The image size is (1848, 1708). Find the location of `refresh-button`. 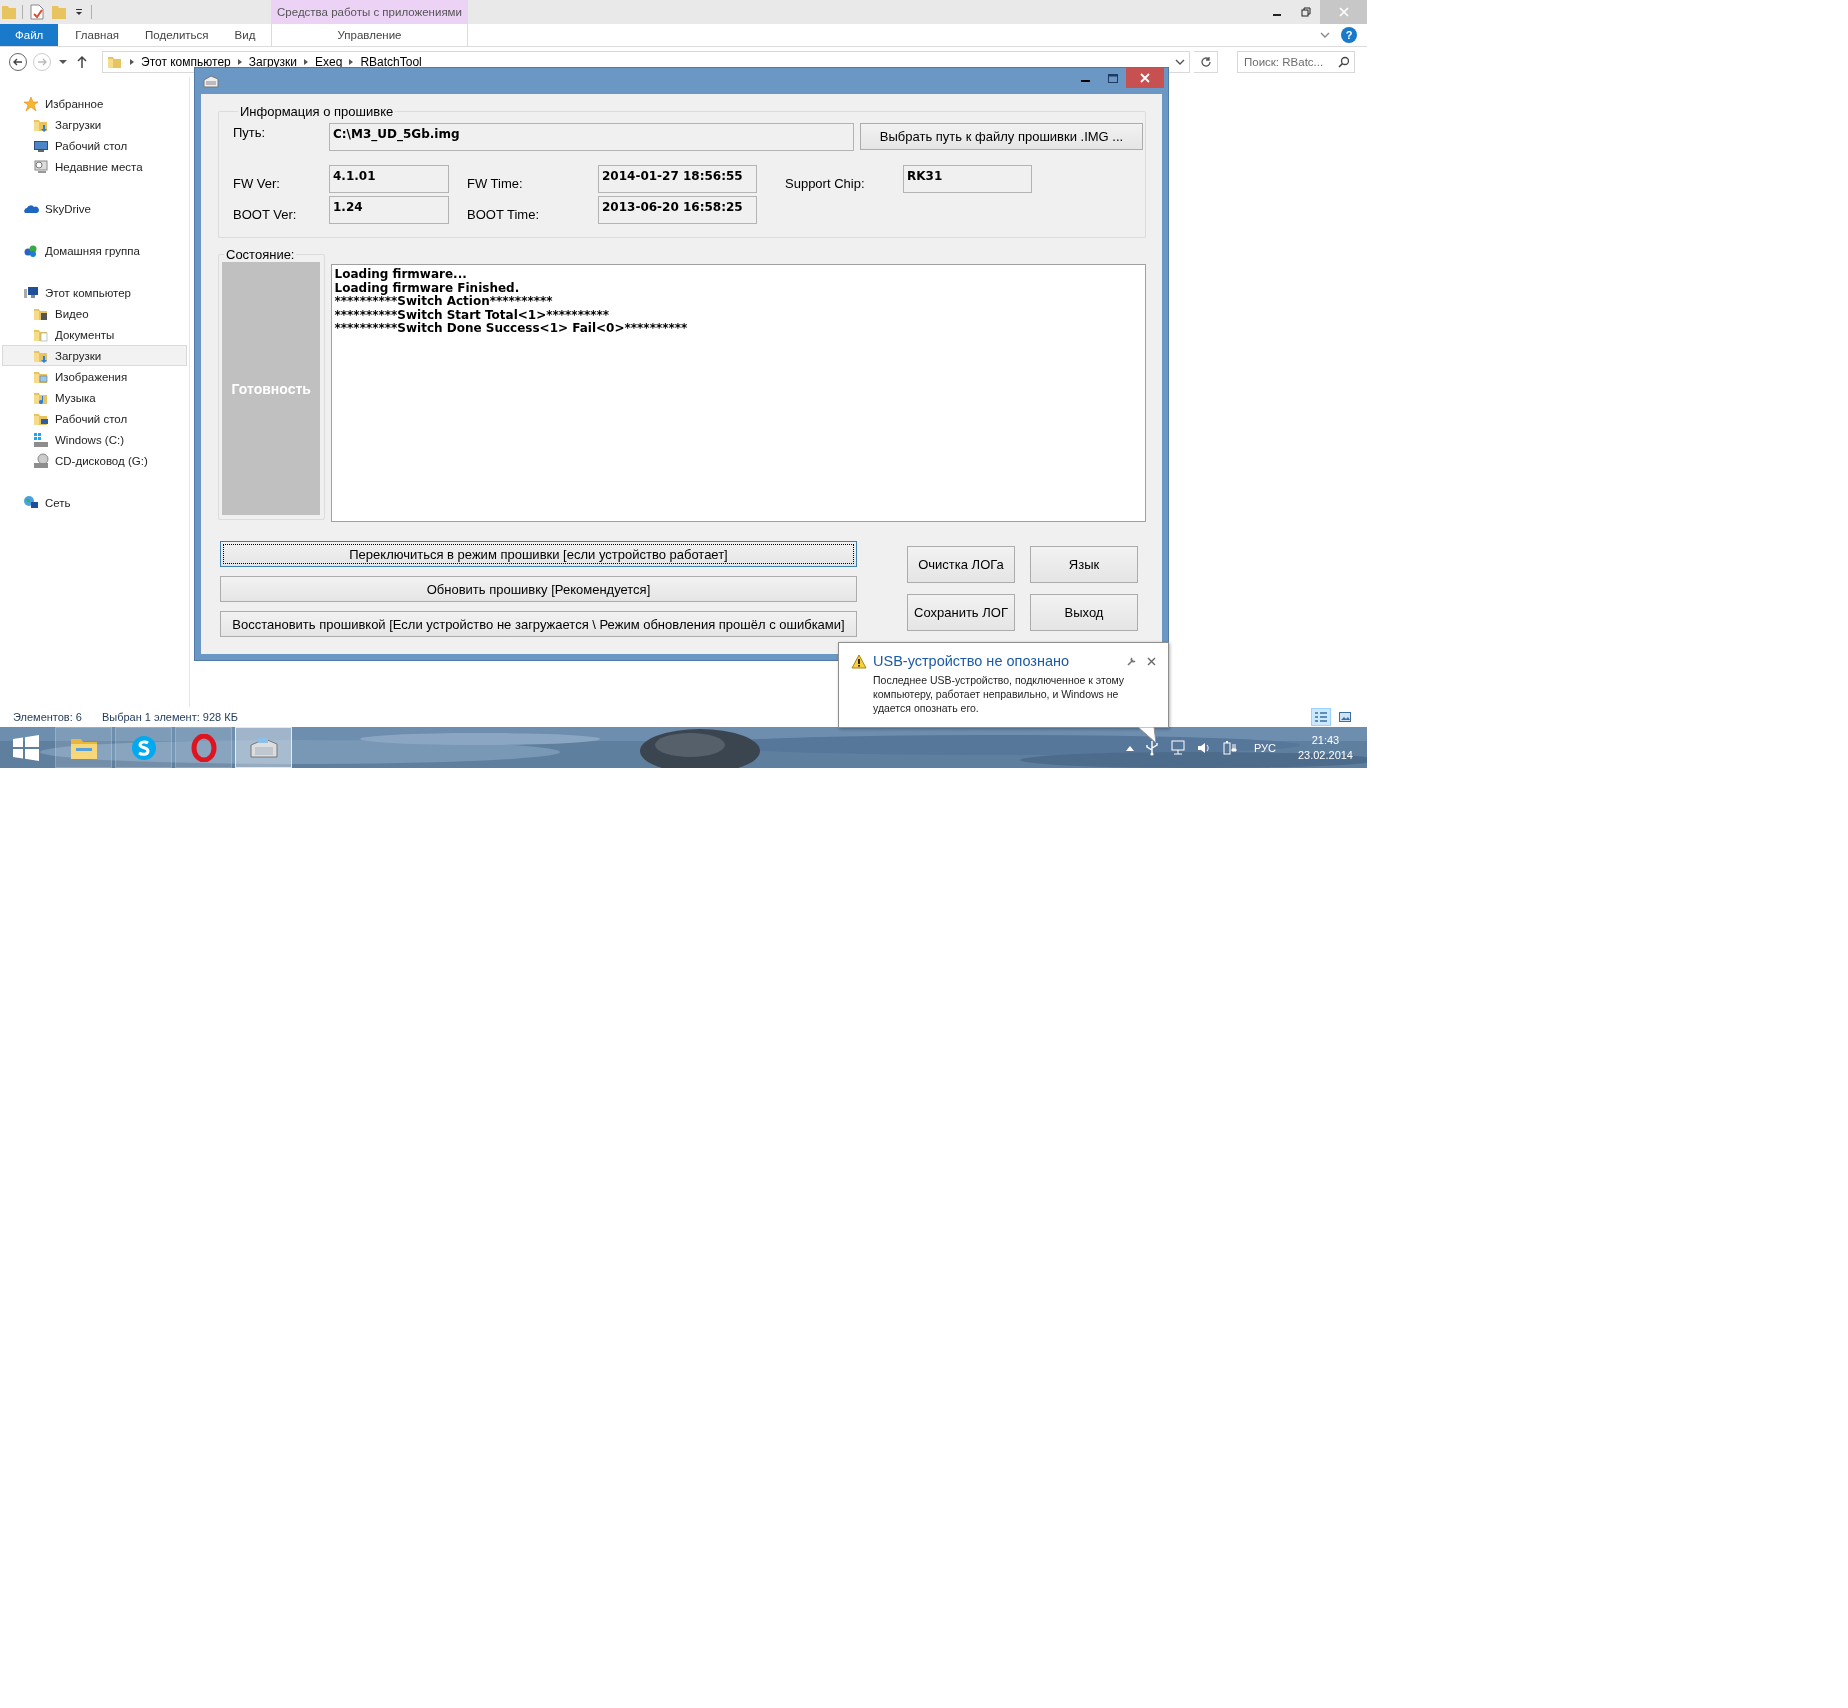

refresh-button is located at coordinates (1206, 62).